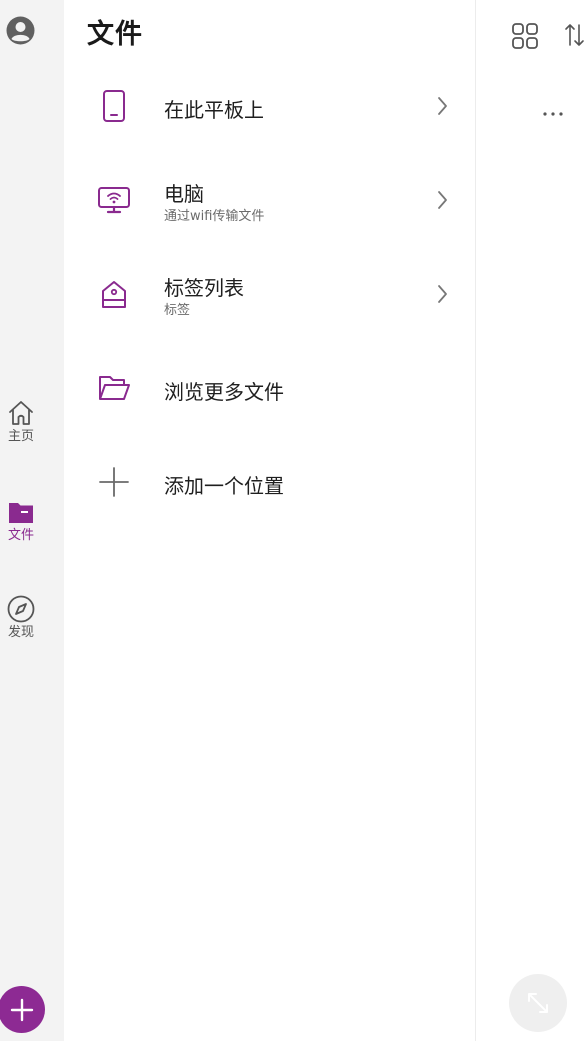  Describe the element at coordinates (224, 486) in the screenshot. I see `location-title: 添加一个位置` at that location.